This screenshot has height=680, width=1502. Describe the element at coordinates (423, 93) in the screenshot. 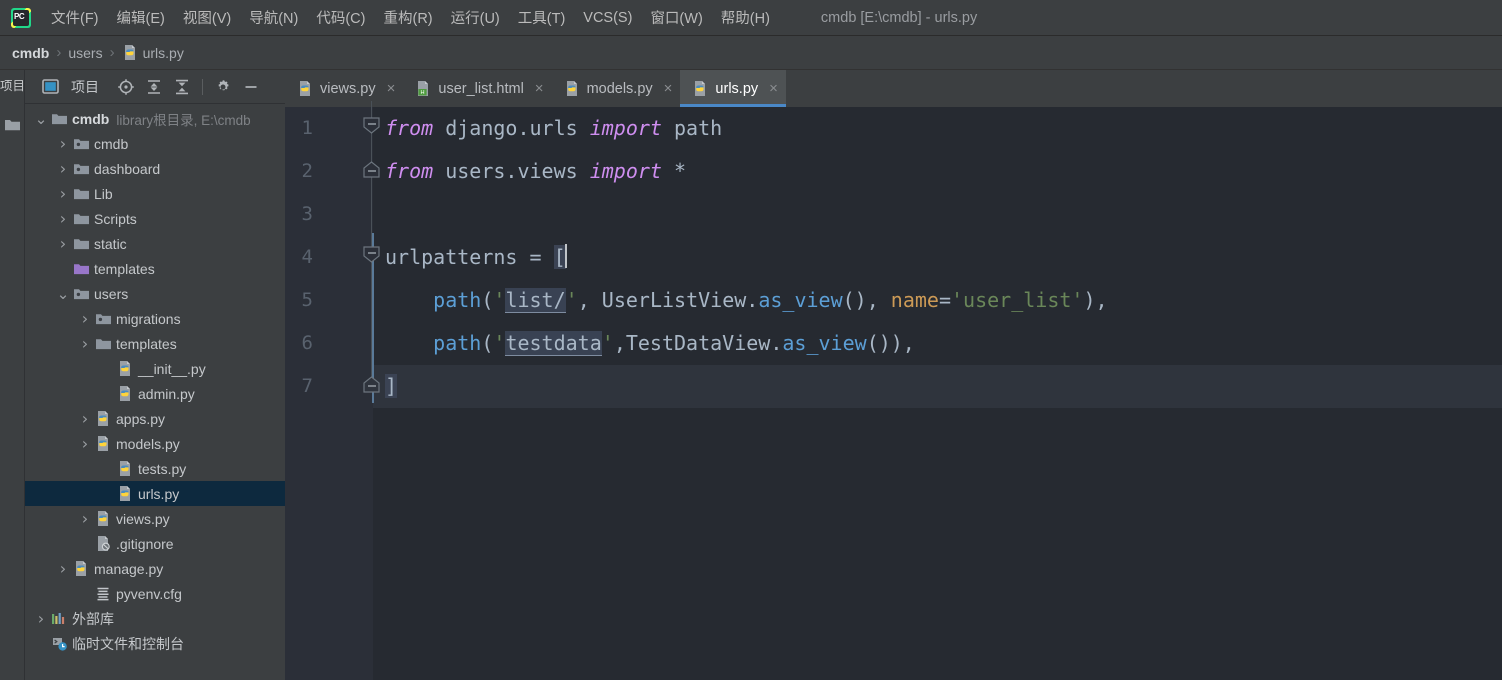

I see `svg-text: H` at that location.